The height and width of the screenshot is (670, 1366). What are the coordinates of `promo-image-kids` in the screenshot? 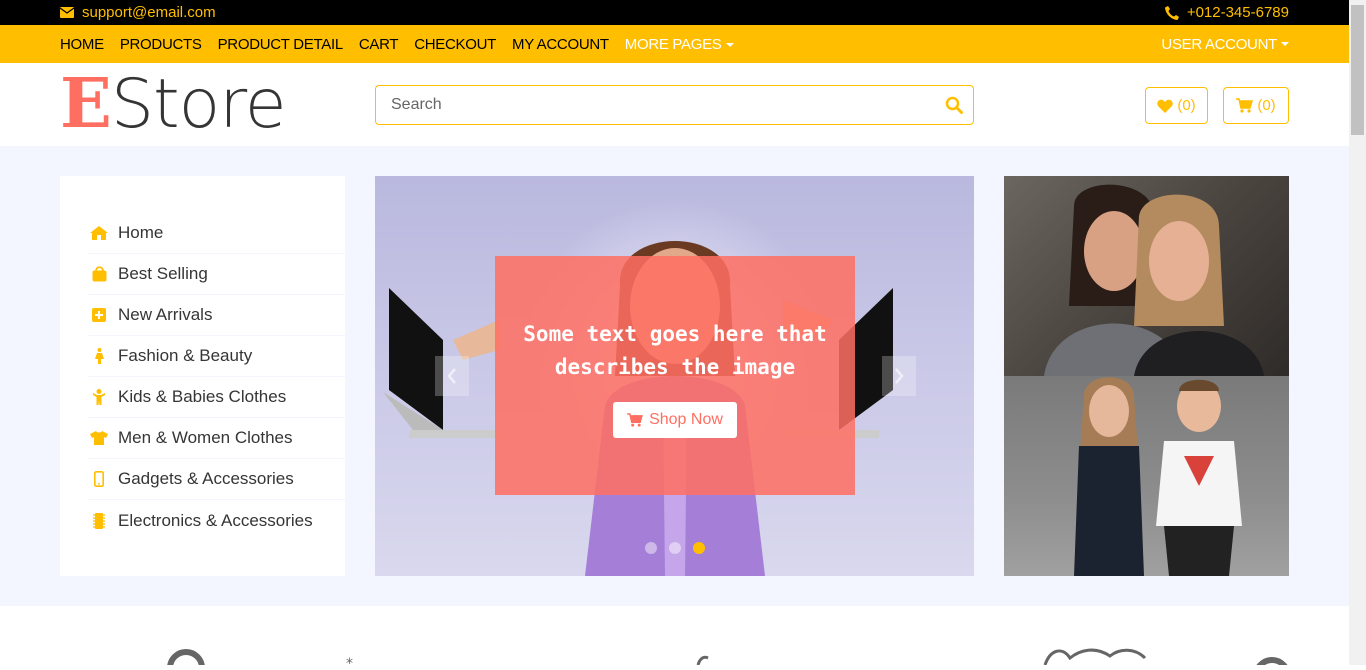 It's located at (1146, 476).